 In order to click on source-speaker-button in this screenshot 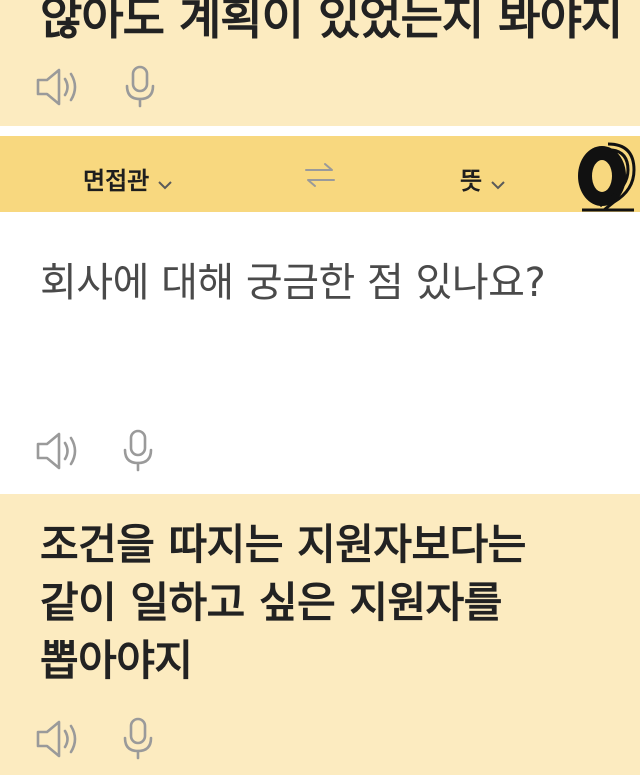, I will do `click(59, 453)`.